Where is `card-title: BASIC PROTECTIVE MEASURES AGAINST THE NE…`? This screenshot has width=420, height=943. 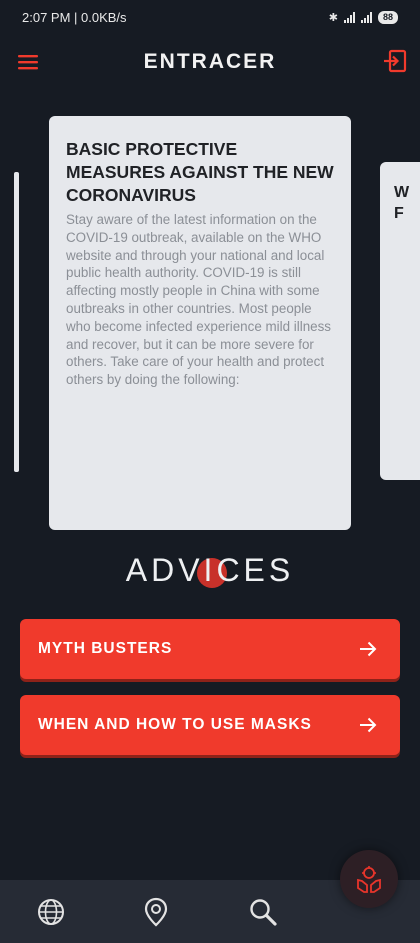 card-title: BASIC PROTECTIVE MEASURES AGAINST THE NE… is located at coordinates (200, 172).